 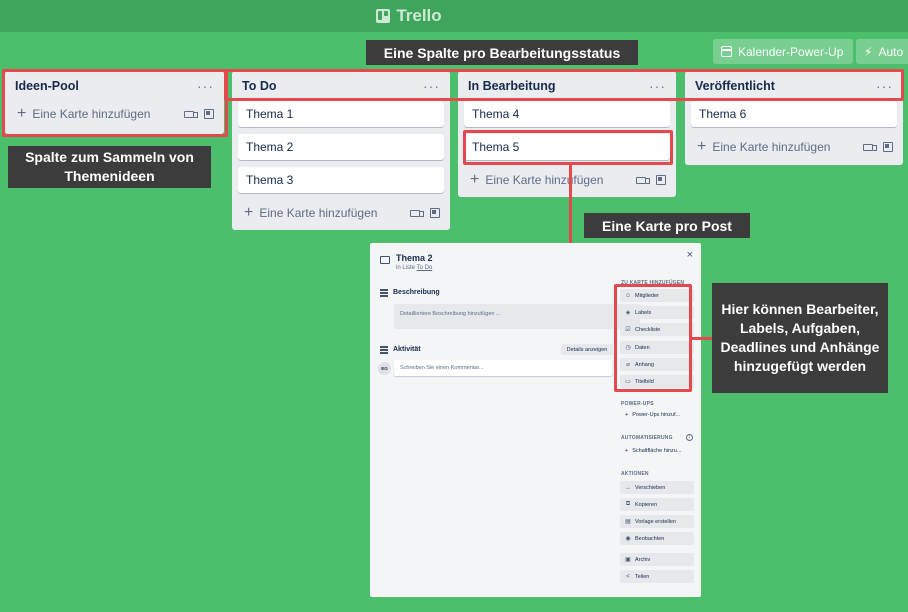 What do you see at coordinates (868, 51) in the screenshot?
I see `bolt-icon: ⚡` at bounding box center [868, 51].